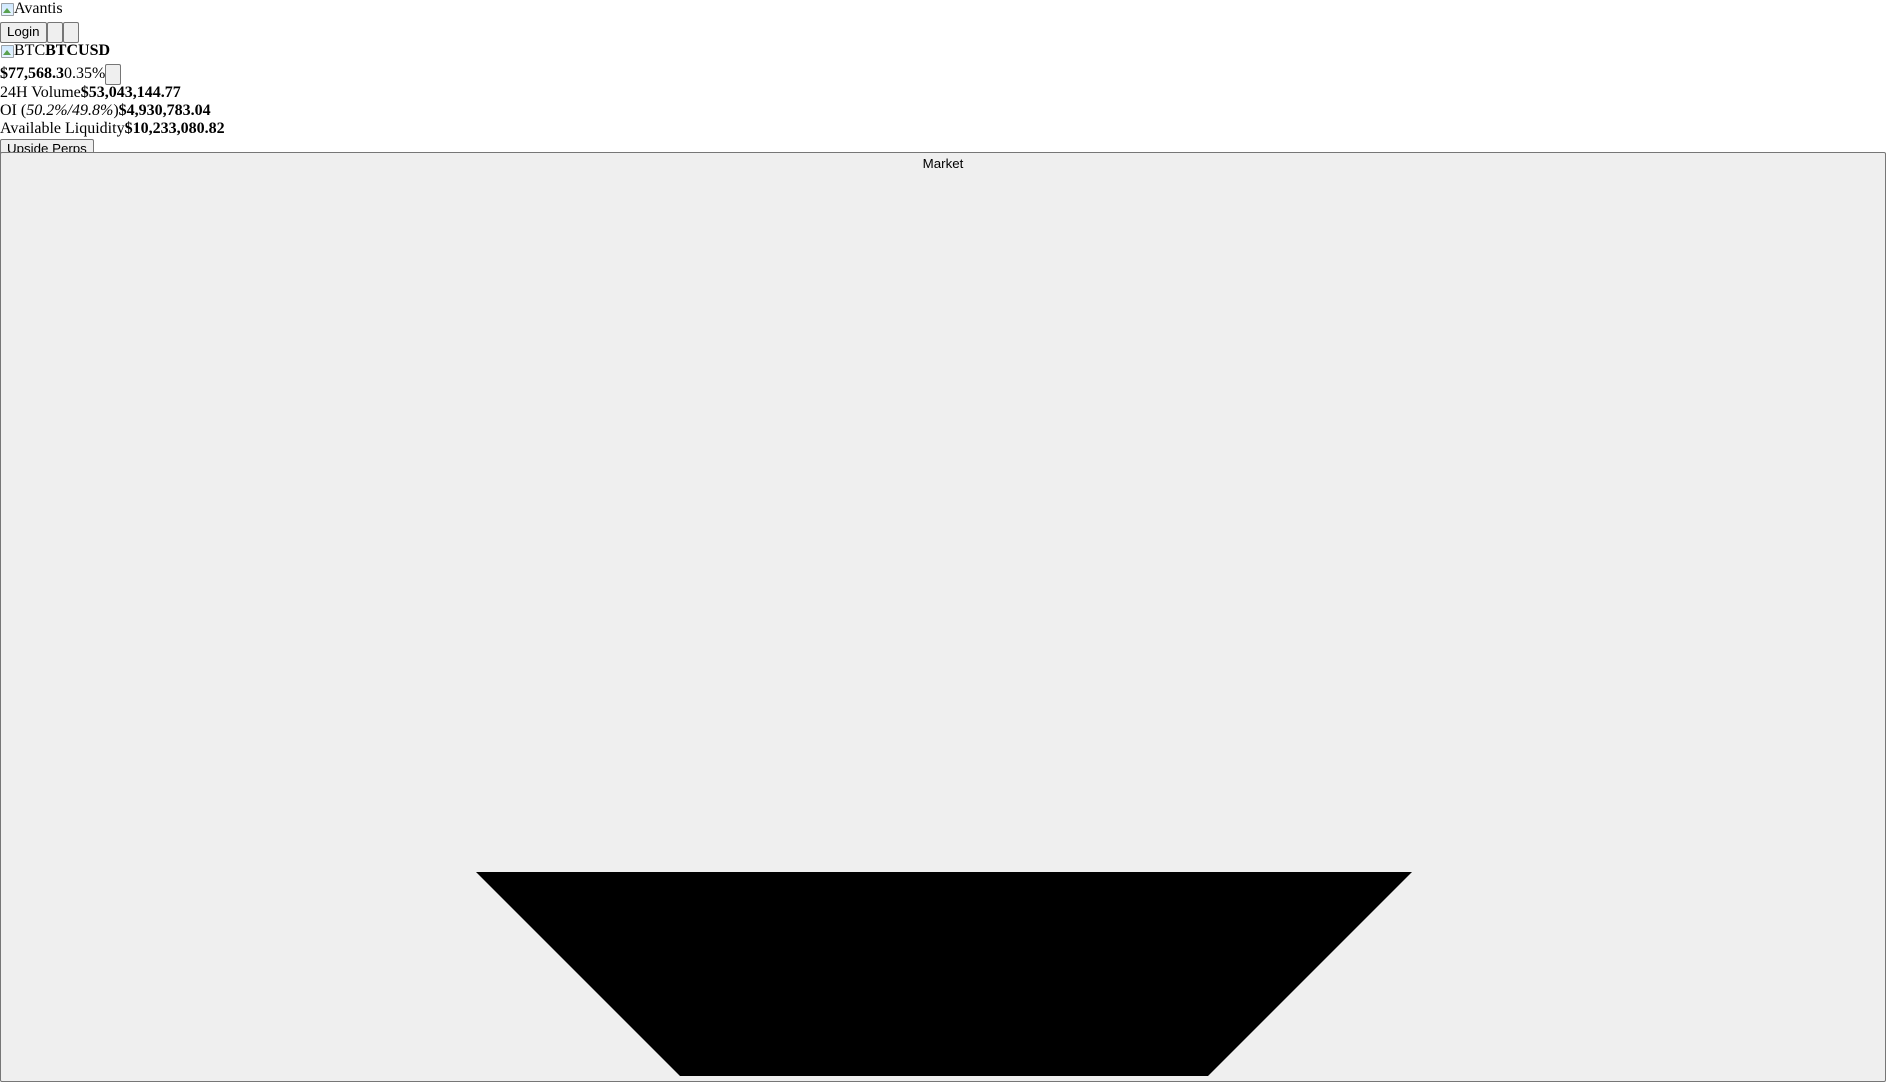 The image size is (1888, 1082). What do you see at coordinates (174, 128) in the screenshot?
I see `liquidity-value: $10,233,080.82` at bounding box center [174, 128].